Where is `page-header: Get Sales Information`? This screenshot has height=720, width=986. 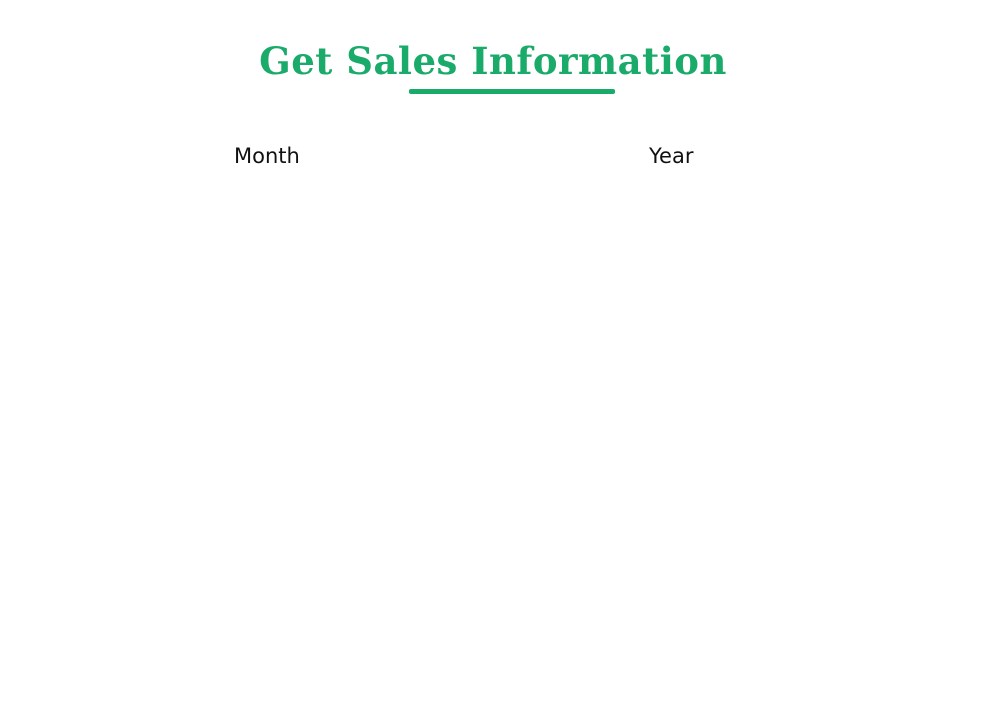
page-header: Get Sales Information is located at coordinates (493, 66).